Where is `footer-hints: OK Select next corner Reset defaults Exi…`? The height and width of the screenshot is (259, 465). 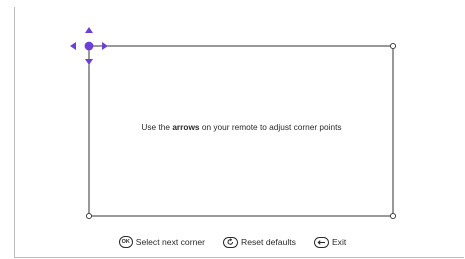
footer-hints: OK Select next corner Reset defaults Exi… is located at coordinates (232, 242).